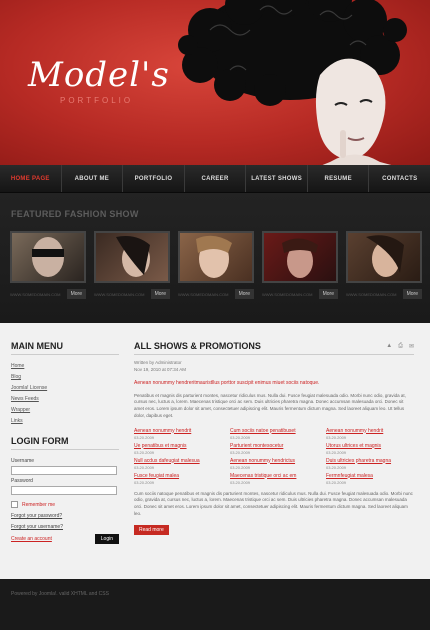  Describe the element at coordinates (65, 527) in the screenshot. I see `forgot-username-link: Forgot your username?` at that location.